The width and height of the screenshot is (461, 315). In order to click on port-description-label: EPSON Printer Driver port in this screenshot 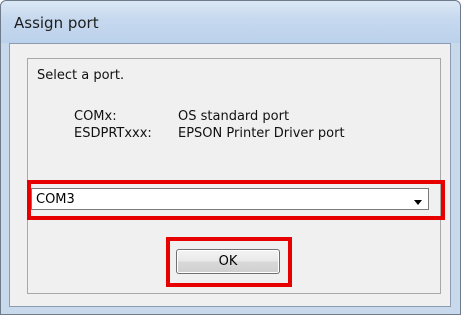, I will do `click(261, 133)`.